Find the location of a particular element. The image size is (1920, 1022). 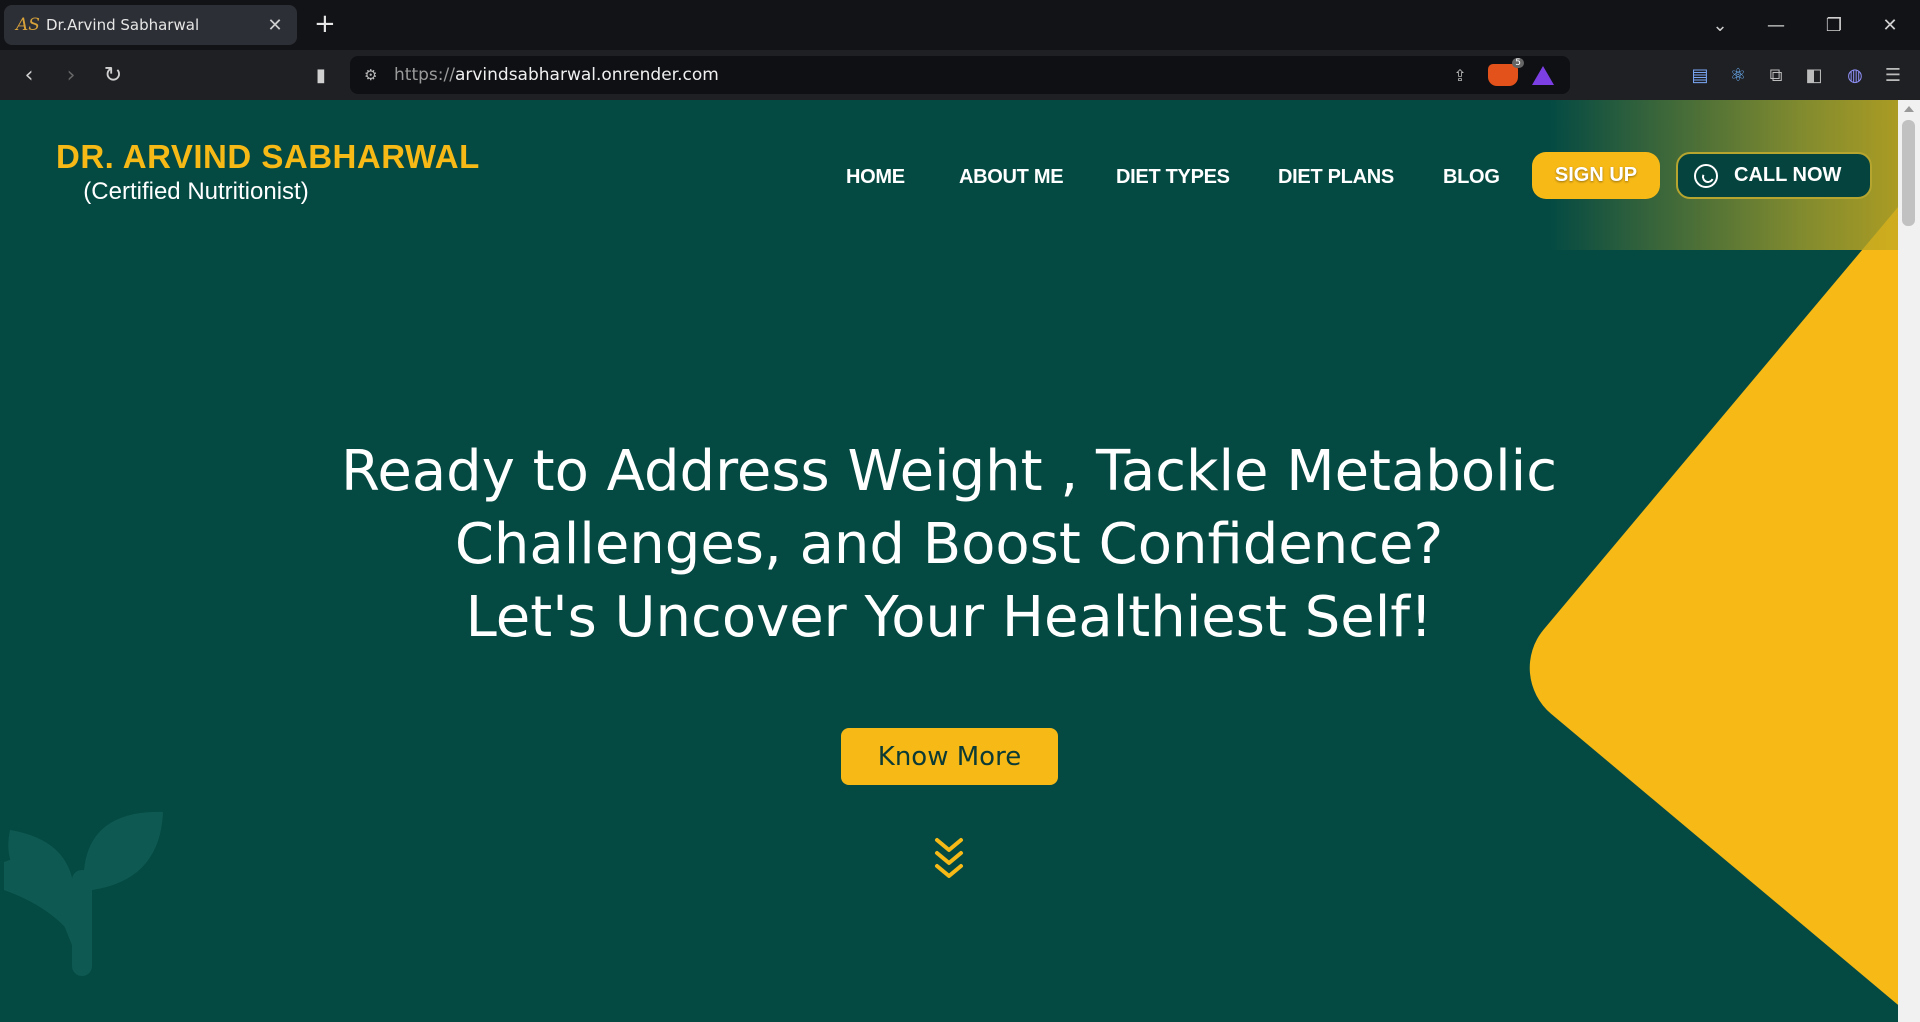

tab-bar: AS Dr.Arvind Sabharwal ✕ + ⌄ — ❐ ✕ is located at coordinates (960, 25).